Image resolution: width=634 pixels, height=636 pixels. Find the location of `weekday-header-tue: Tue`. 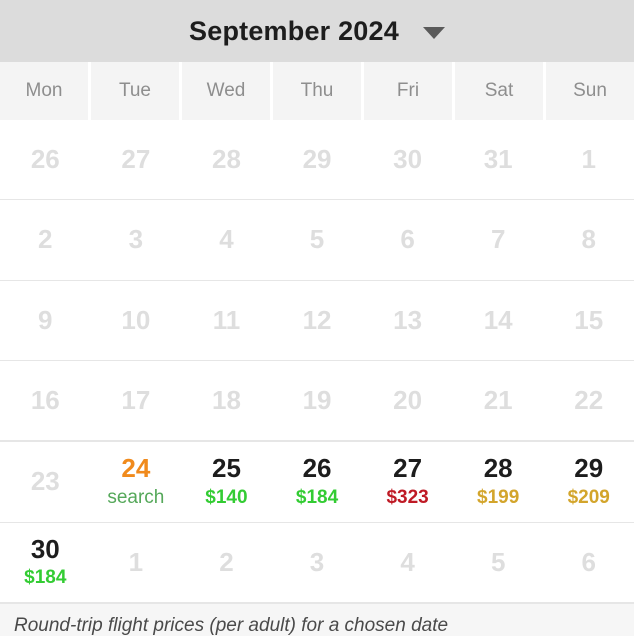

weekday-header-tue: Tue is located at coordinates (135, 91).